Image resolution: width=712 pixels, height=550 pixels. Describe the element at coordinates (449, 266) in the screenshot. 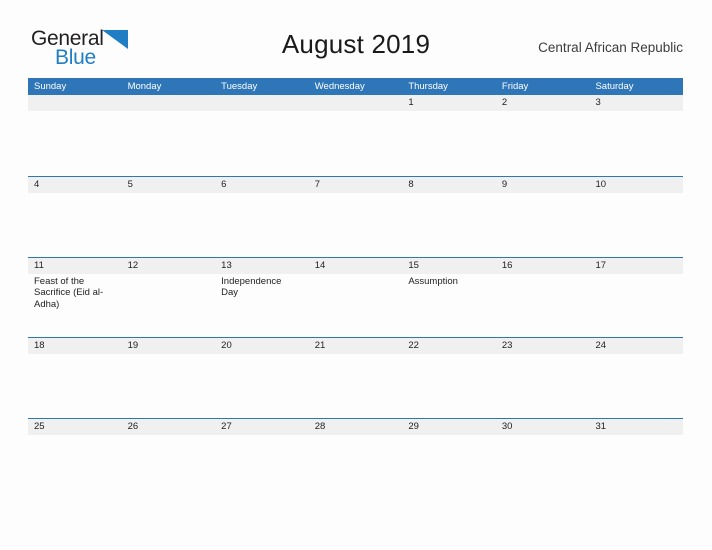

I see `day-number: 15` at that location.